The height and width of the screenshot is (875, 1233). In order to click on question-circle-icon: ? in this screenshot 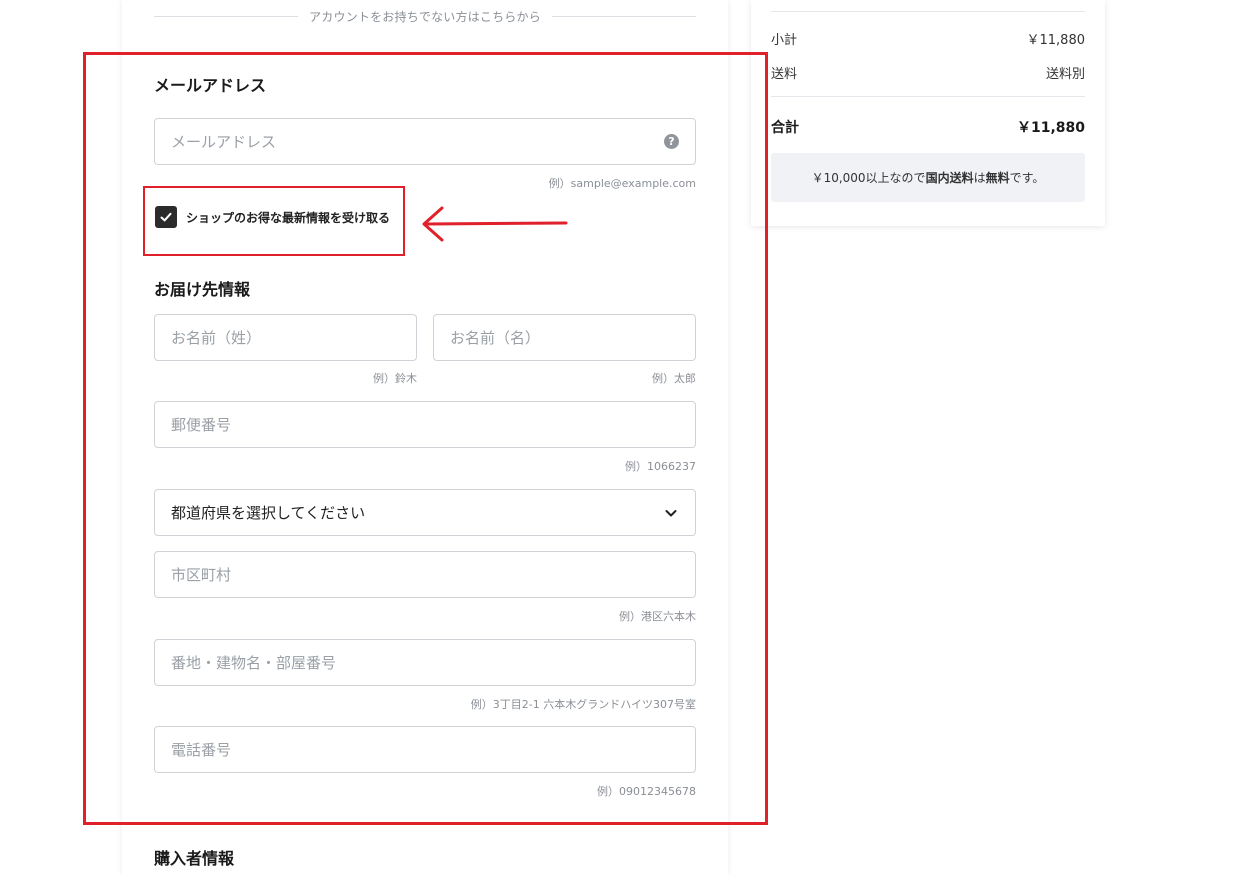, I will do `click(671, 141)`.